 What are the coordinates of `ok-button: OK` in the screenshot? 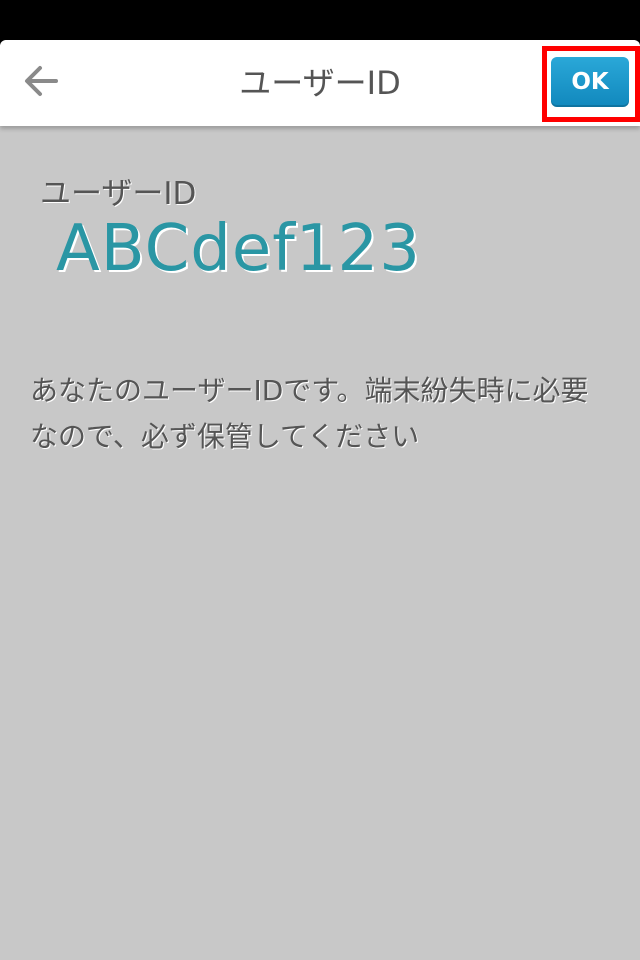 It's located at (590, 82).